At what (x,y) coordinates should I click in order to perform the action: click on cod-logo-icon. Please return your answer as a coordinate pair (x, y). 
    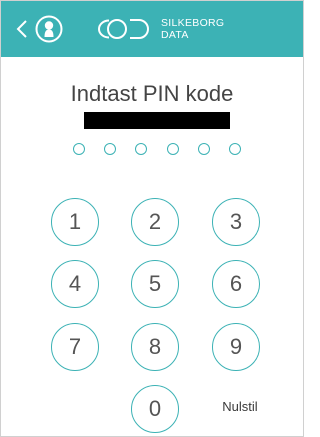
    Looking at the image, I should click on (123, 29).